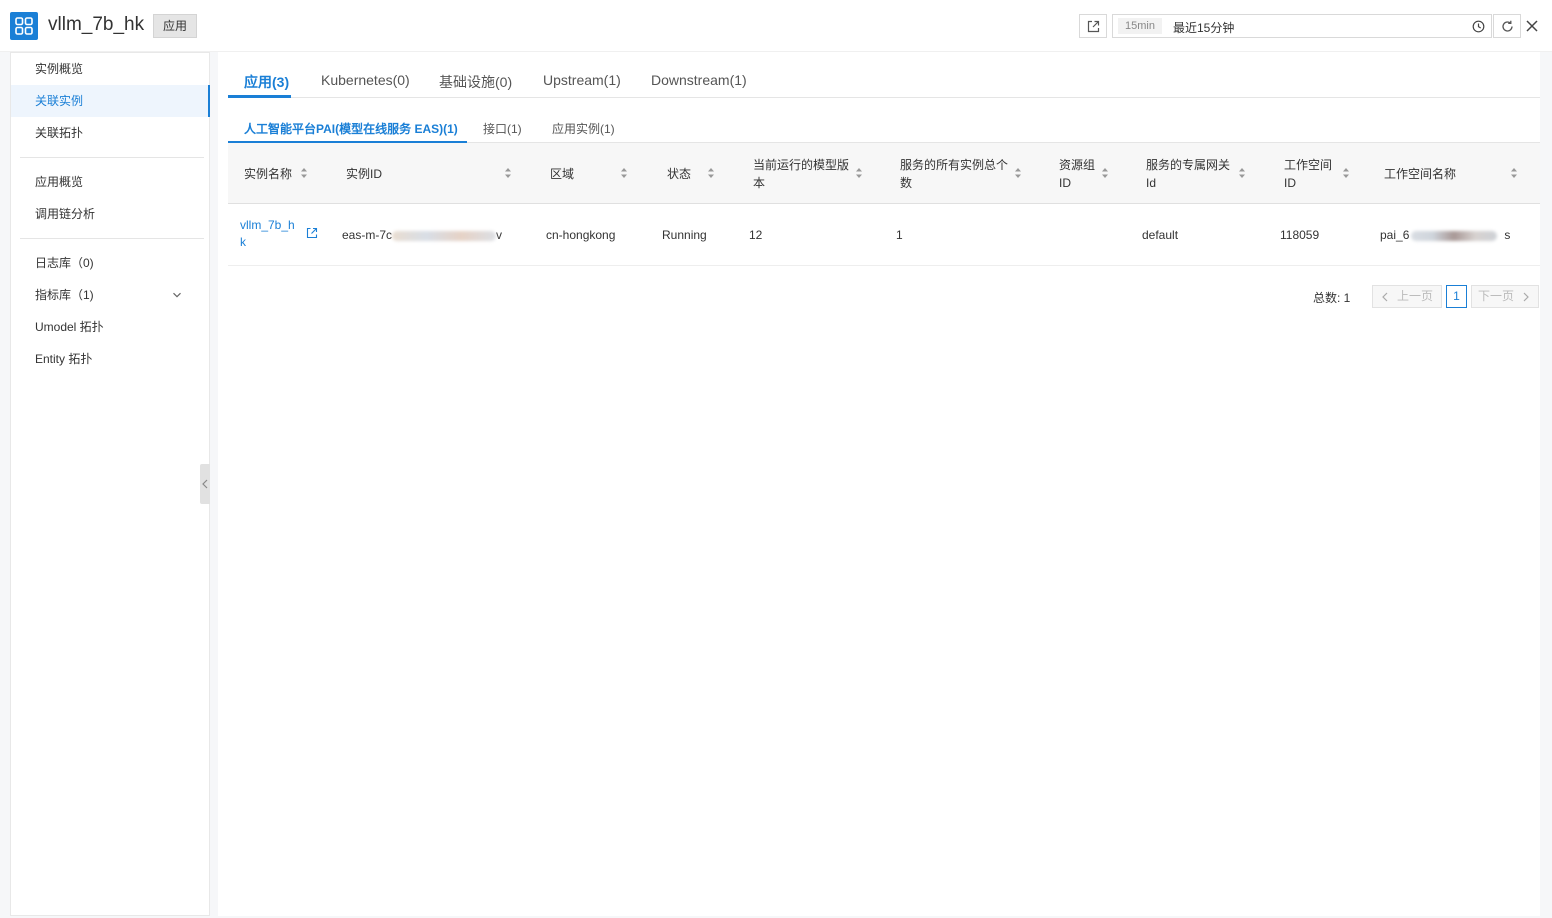  What do you see at coordinates (1089, 173) in the screenshot?
I see `column-header-resource-group-id: 资源组 ID` at bounding box center [1089, 173].